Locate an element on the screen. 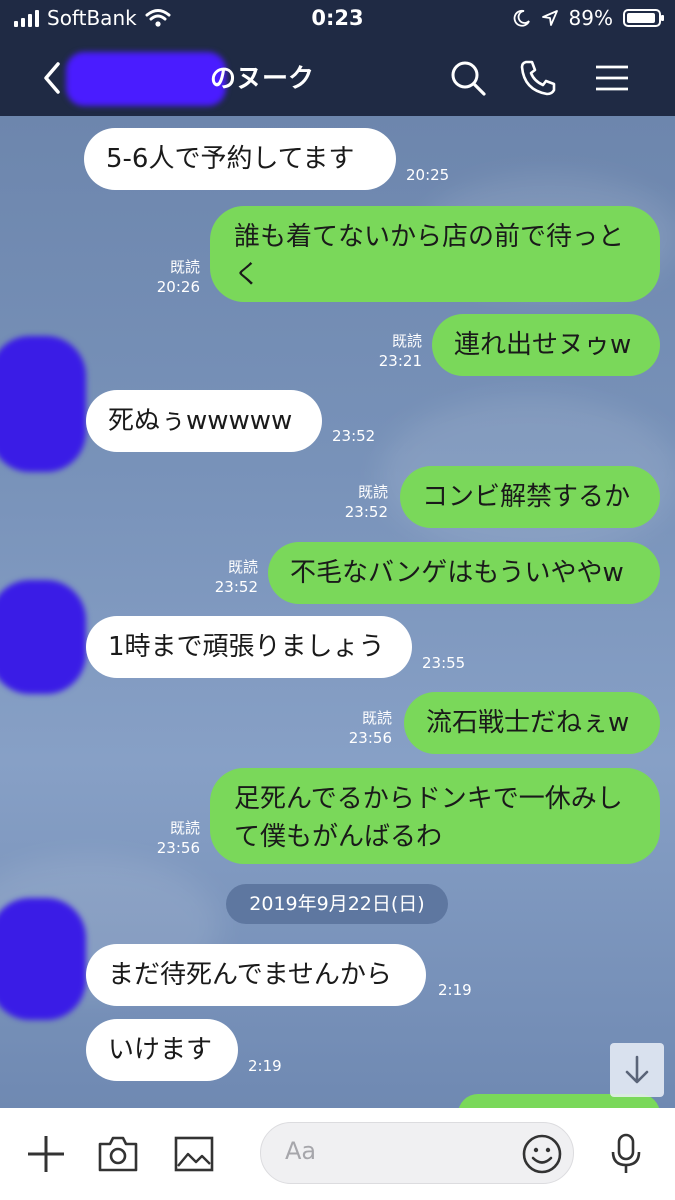 The image size is (675, 1200). search-icon is located at coordinates (468, 78).